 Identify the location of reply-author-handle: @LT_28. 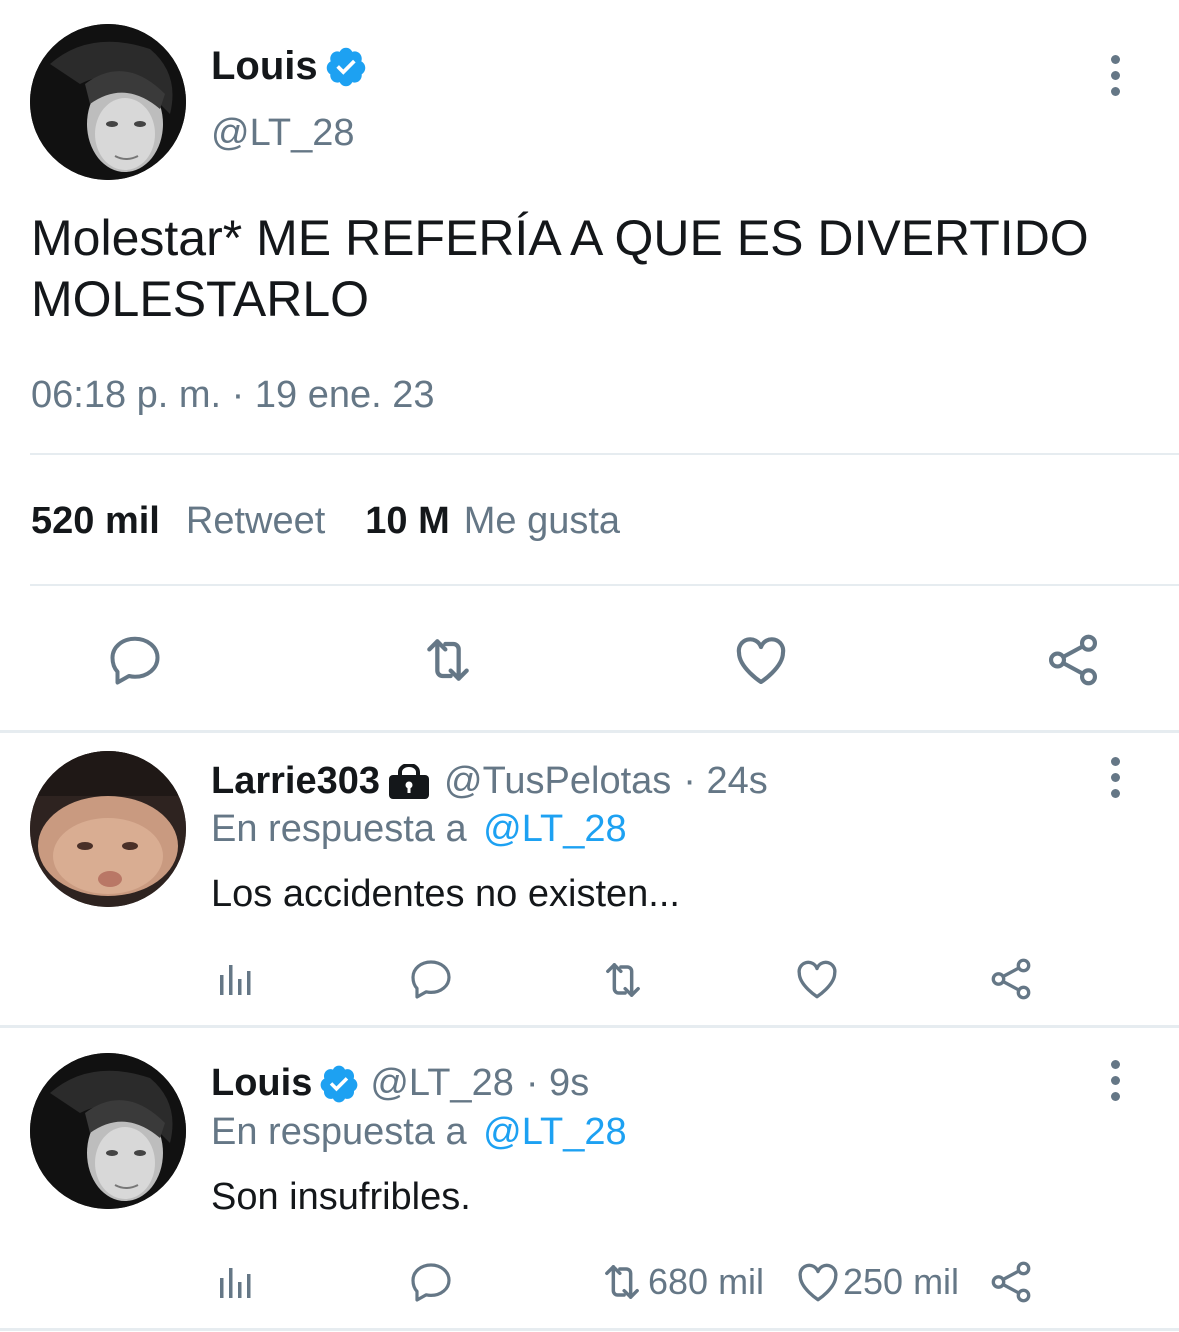
(442, 1083).